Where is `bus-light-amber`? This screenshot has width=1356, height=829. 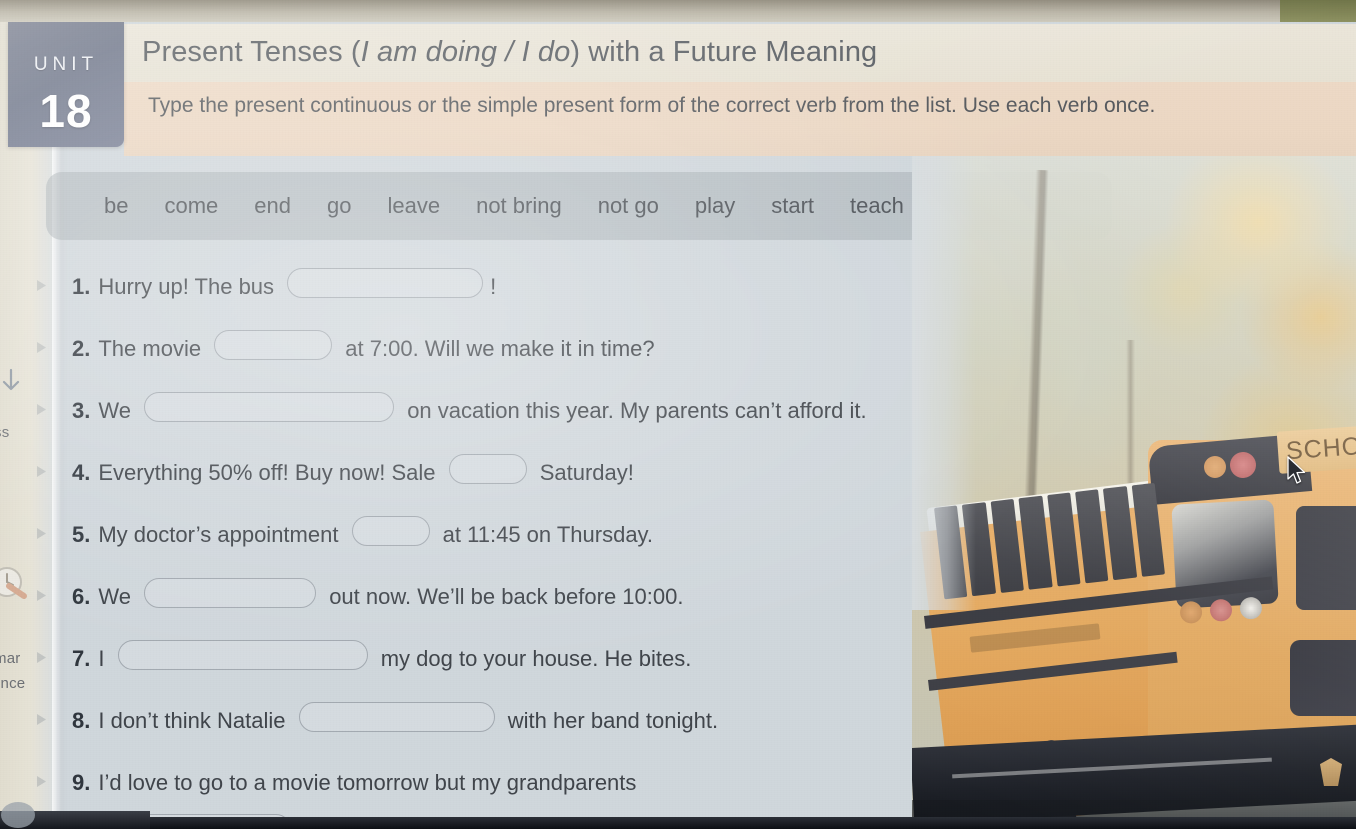
bus-light-amber is located at coordinates (1191, 612).